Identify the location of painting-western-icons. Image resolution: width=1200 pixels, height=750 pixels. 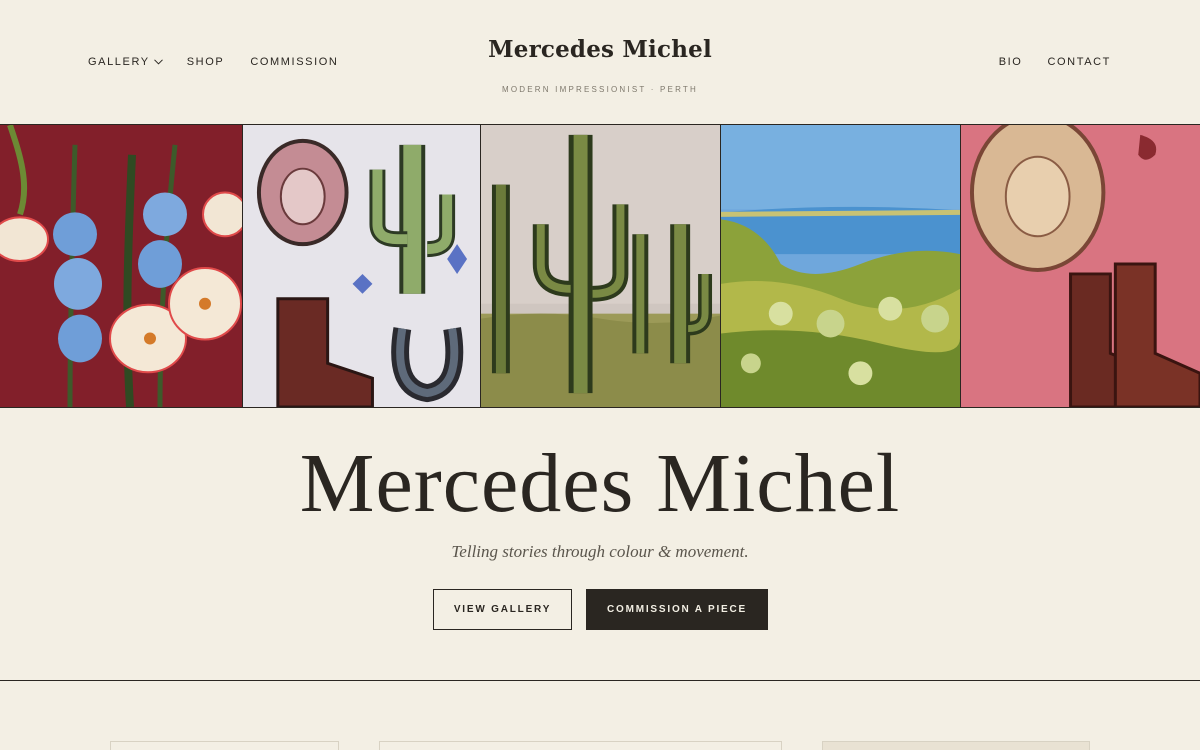
(361, 266).